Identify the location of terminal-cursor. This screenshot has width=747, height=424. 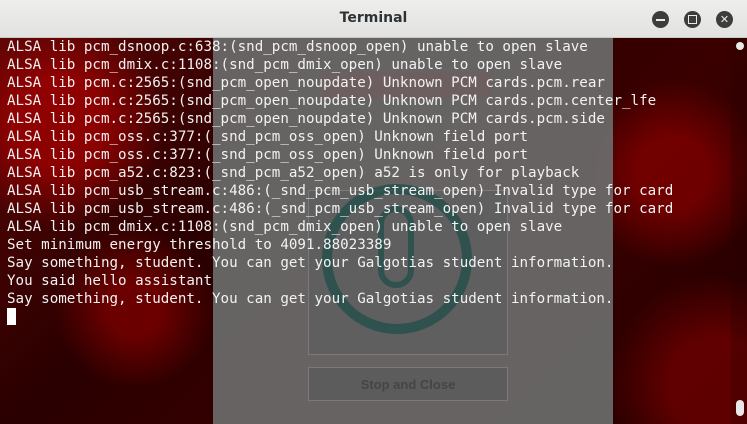
(11, 316).